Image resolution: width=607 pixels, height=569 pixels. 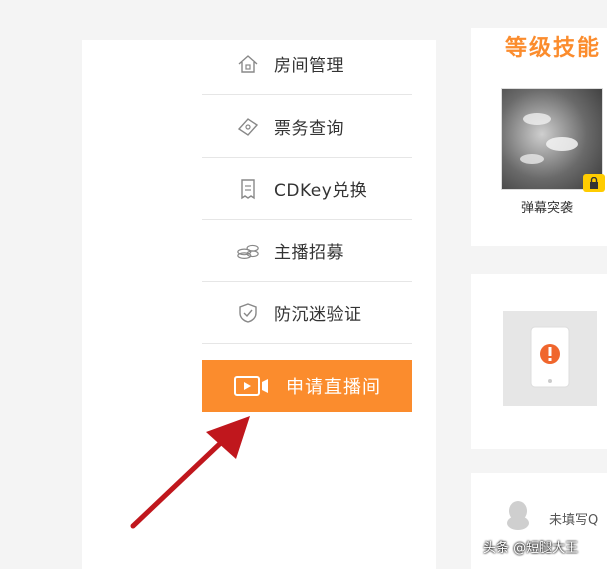 I want to click on apply-live-room-button: 申请直播间, so click(x=307, y=386).